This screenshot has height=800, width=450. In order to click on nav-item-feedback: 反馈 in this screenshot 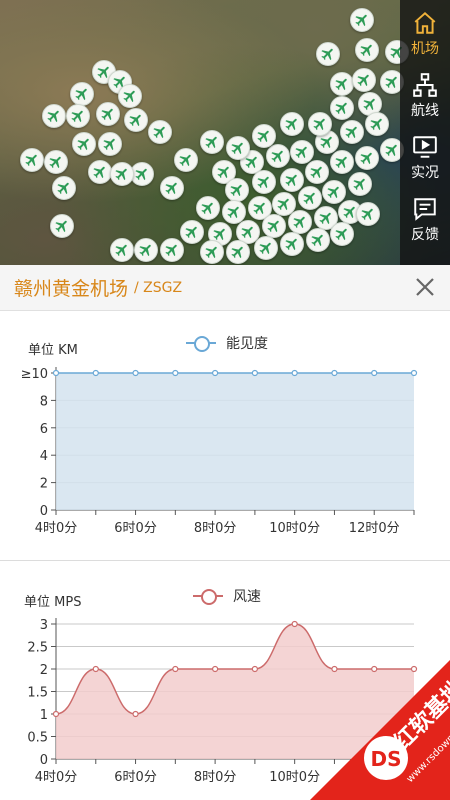, I will do `click(425, 227)`.